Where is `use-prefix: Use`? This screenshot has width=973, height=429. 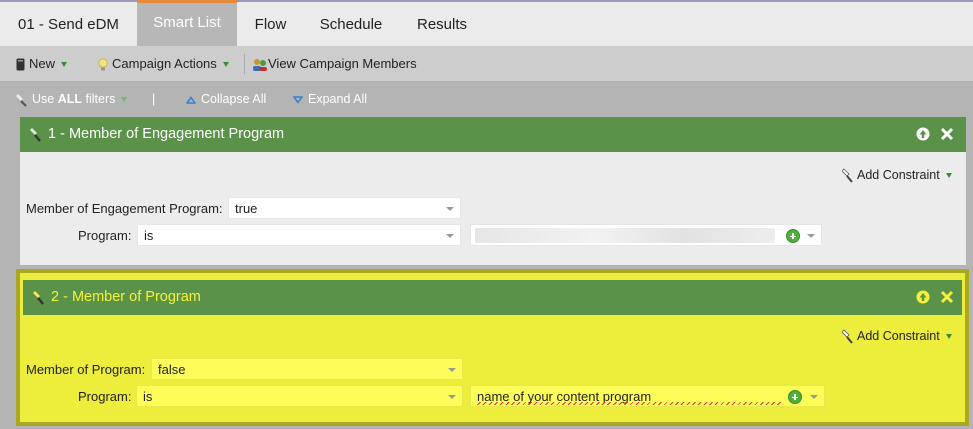 use-prefix: Use is located at coordinates (45, 99).